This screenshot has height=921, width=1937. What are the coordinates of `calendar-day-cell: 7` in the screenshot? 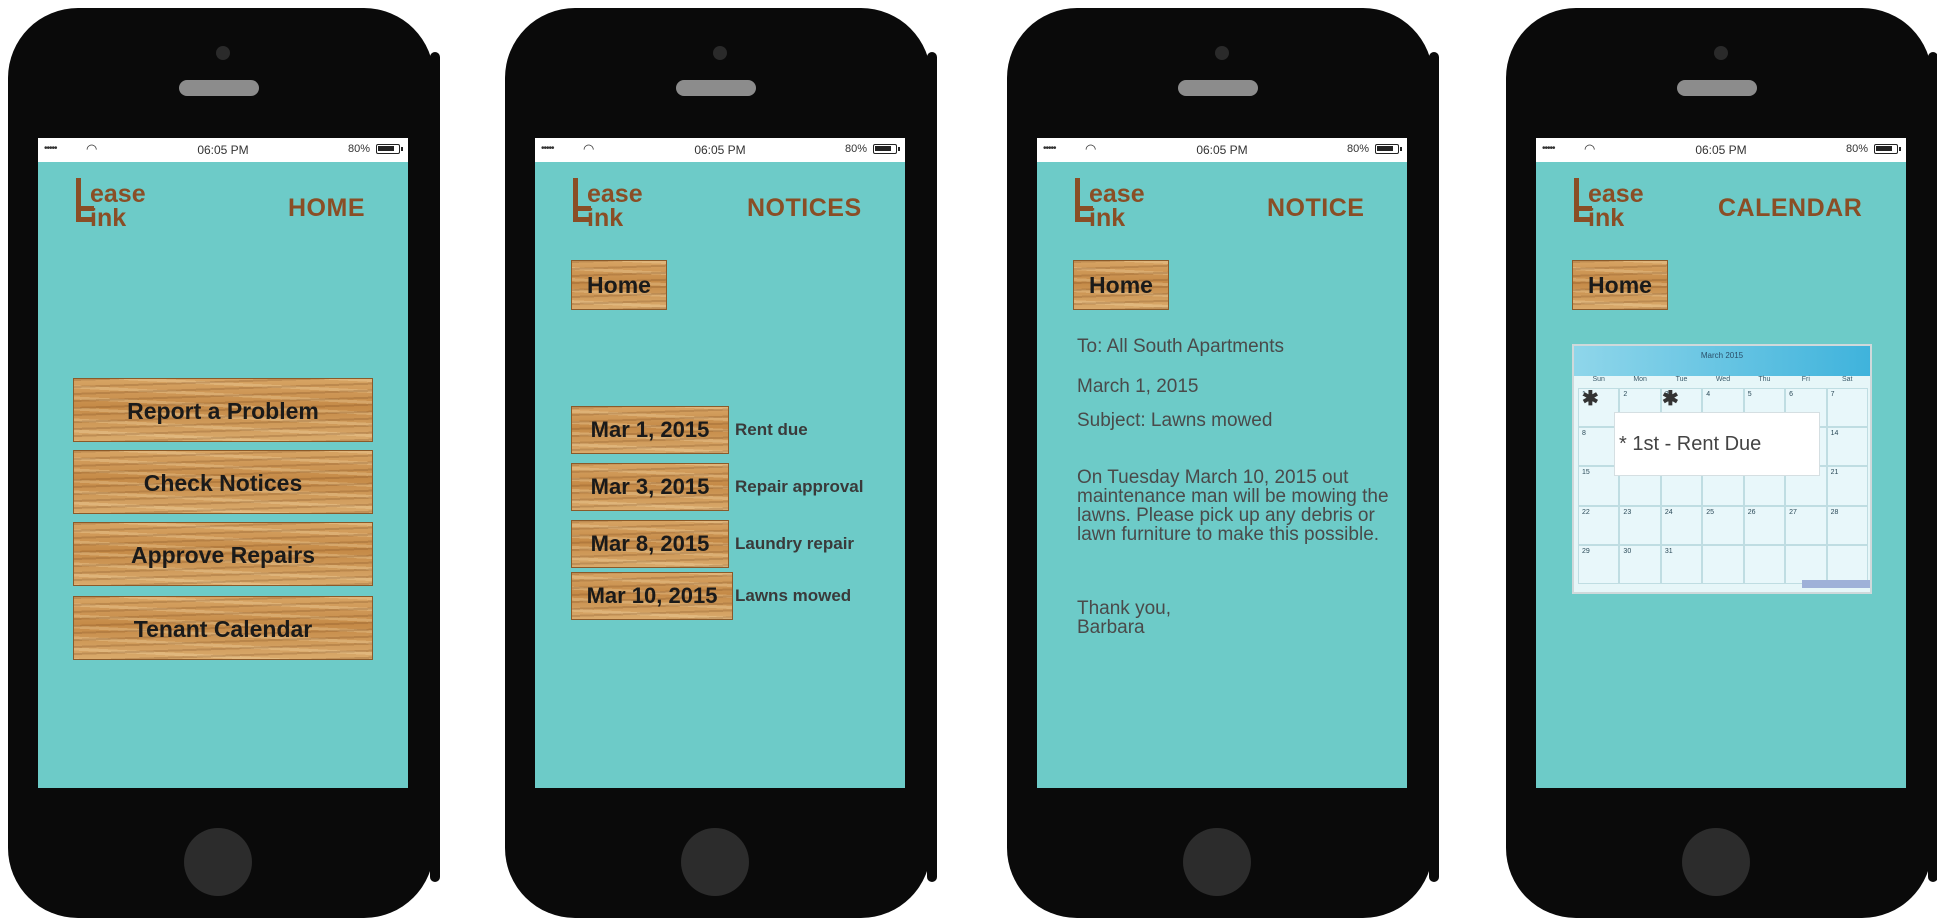 It's located at (1847, 408).